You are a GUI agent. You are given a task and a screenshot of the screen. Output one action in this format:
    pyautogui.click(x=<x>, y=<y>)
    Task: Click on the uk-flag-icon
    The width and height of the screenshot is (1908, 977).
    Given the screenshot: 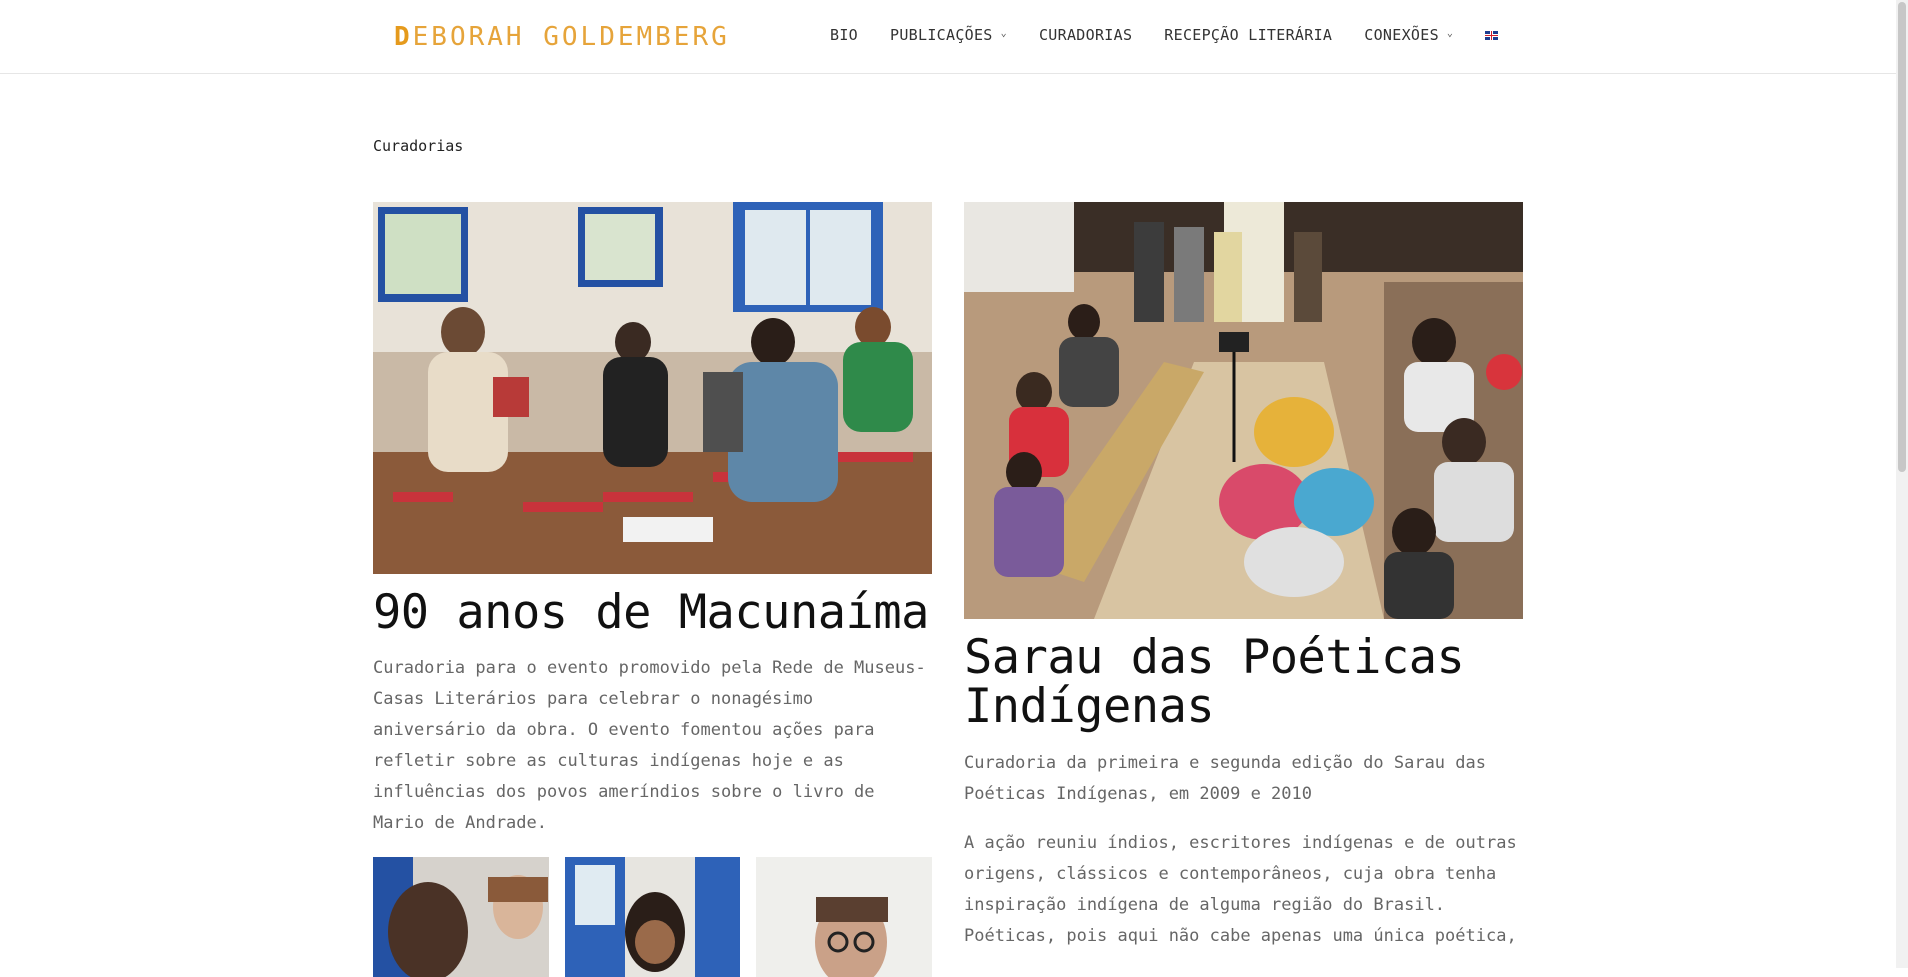 What is the action you would take?
    pyautogui.click(x=1492, y=35)
    